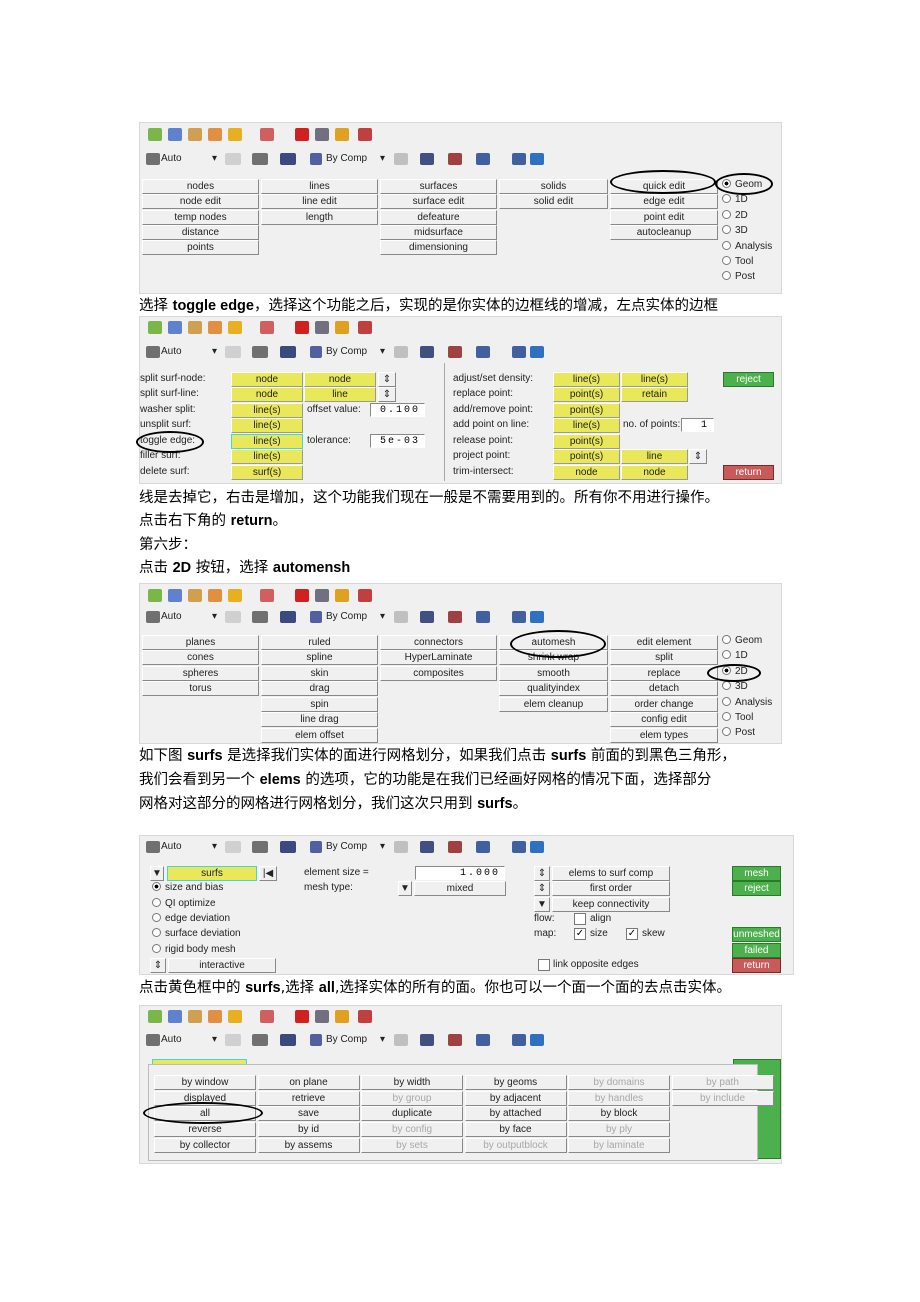  I want to click on system-icon, so click(267, 134).